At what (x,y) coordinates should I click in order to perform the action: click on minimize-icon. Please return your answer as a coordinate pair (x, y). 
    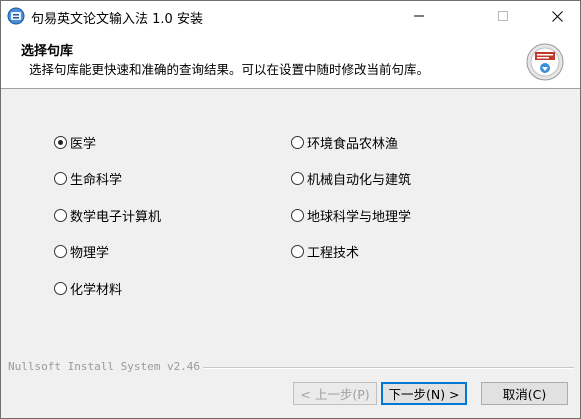
    Looking at the image, I should click on (419, 16).